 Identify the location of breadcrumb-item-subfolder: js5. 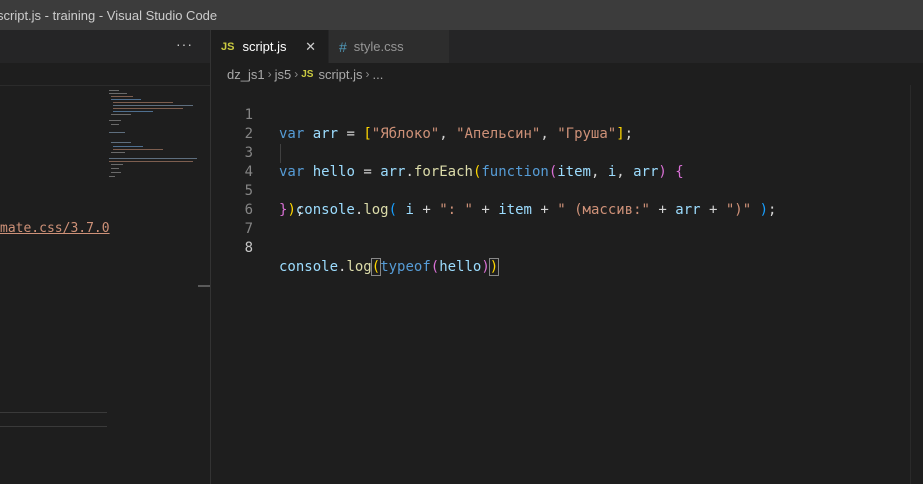
(283, 74).